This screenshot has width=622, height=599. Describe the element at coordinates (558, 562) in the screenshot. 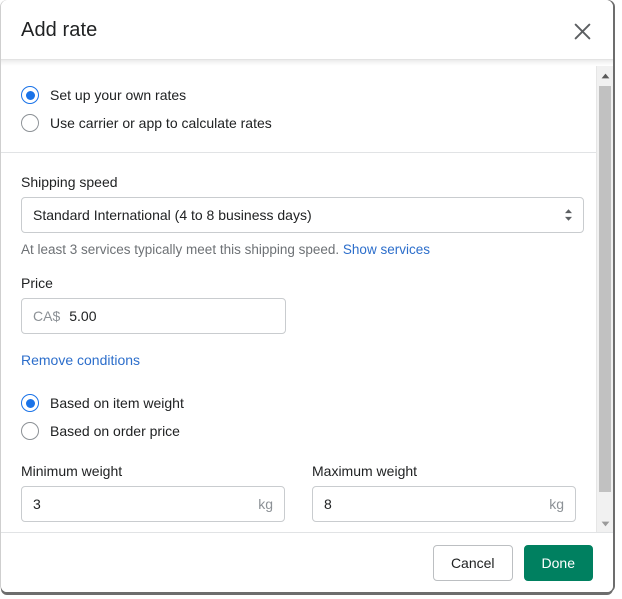

I see `done-button: Done` at that location.